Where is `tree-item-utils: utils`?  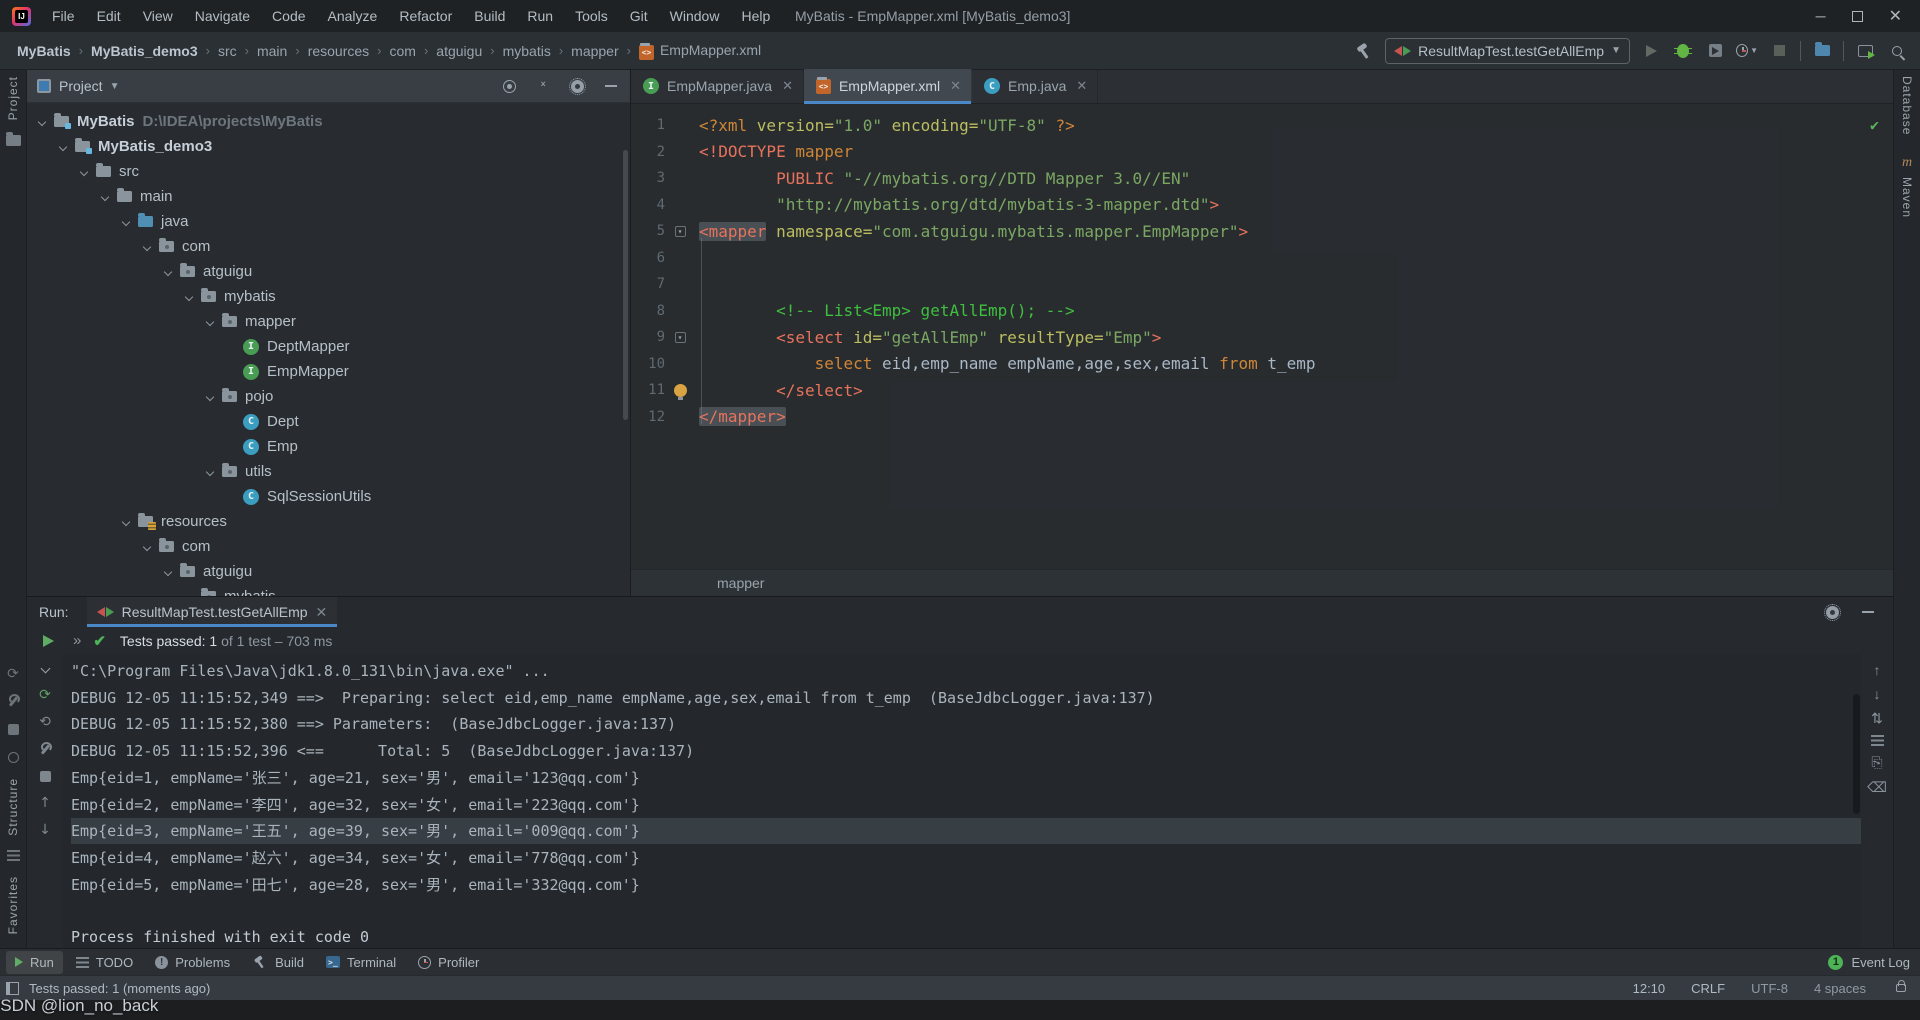
tree-item-utils: utils is located at coordinates (328, 471).